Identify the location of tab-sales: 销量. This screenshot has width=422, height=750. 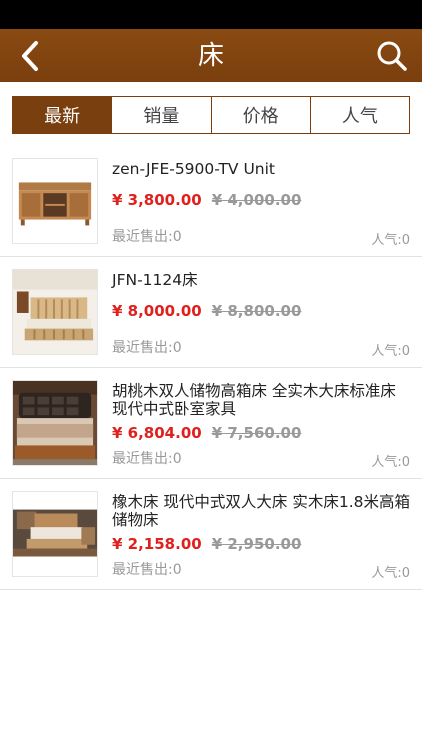
(160, 115).